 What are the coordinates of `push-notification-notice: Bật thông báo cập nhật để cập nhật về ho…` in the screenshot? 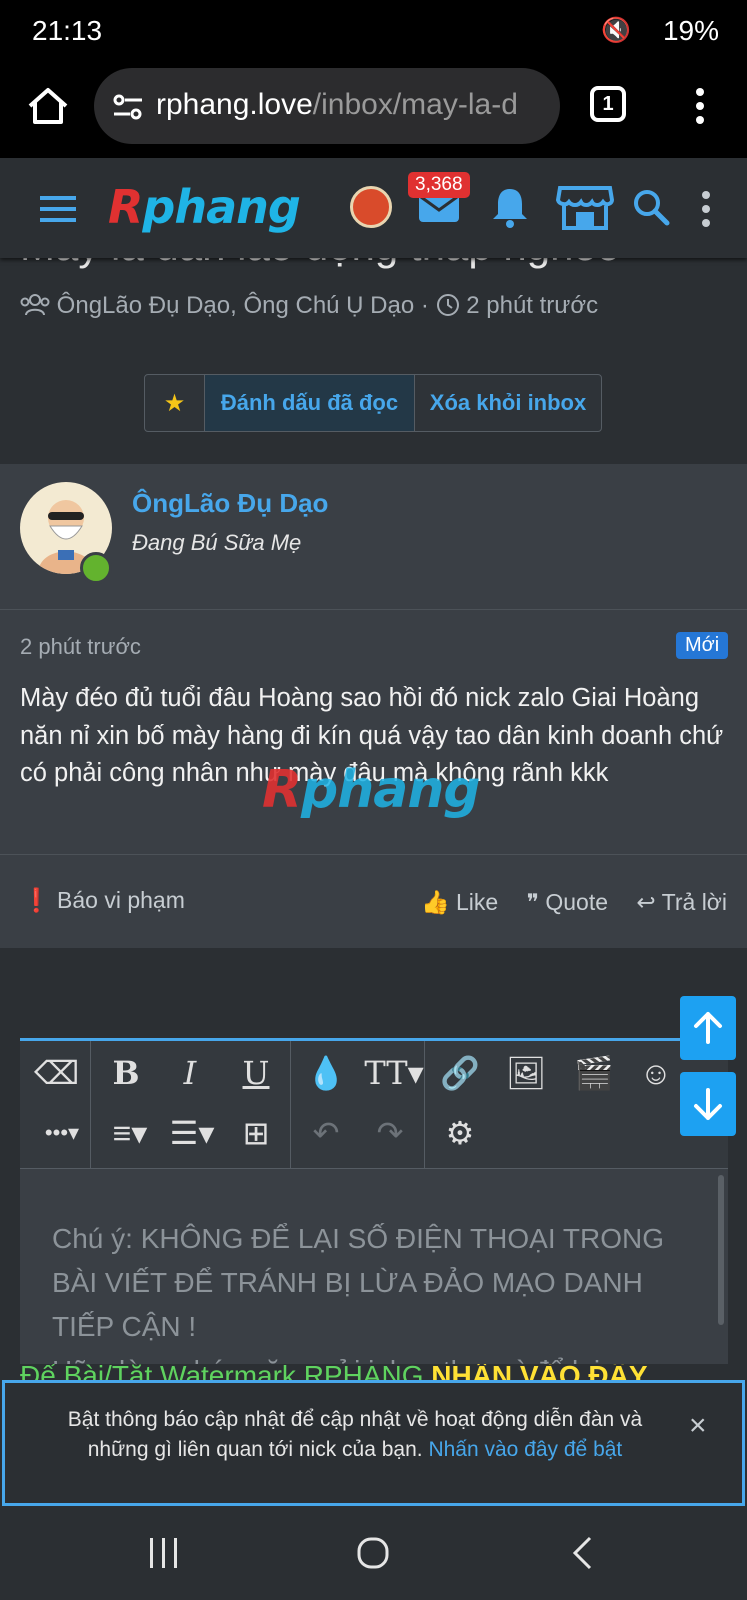 It's located at (373, 1443).